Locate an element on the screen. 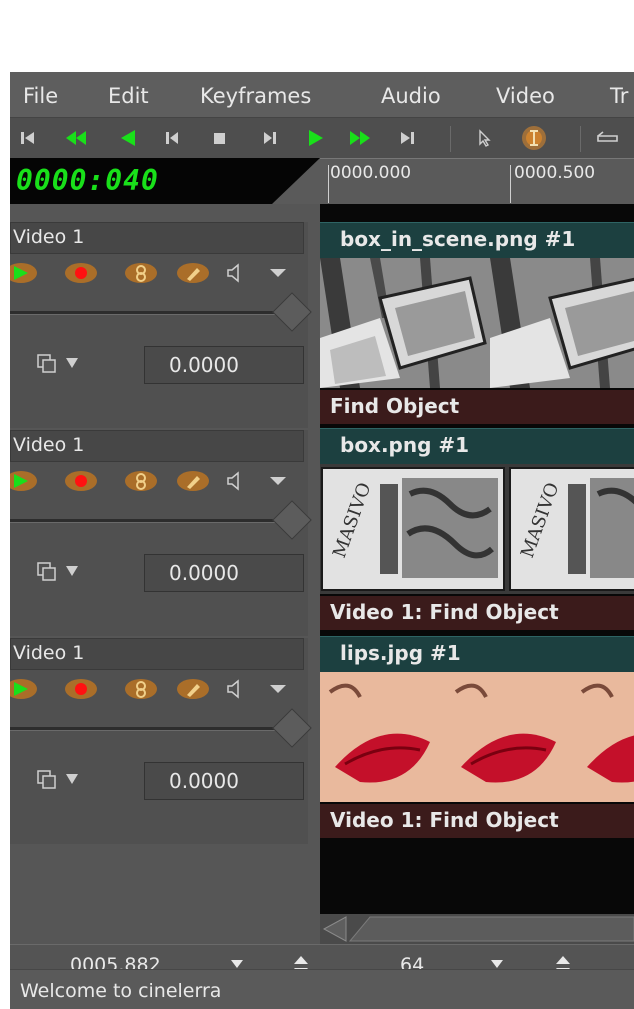 This screenshot has width=634, height=1009. timeline-ruler: 0000.000 0000.500 is located at coordinates (477, 181).